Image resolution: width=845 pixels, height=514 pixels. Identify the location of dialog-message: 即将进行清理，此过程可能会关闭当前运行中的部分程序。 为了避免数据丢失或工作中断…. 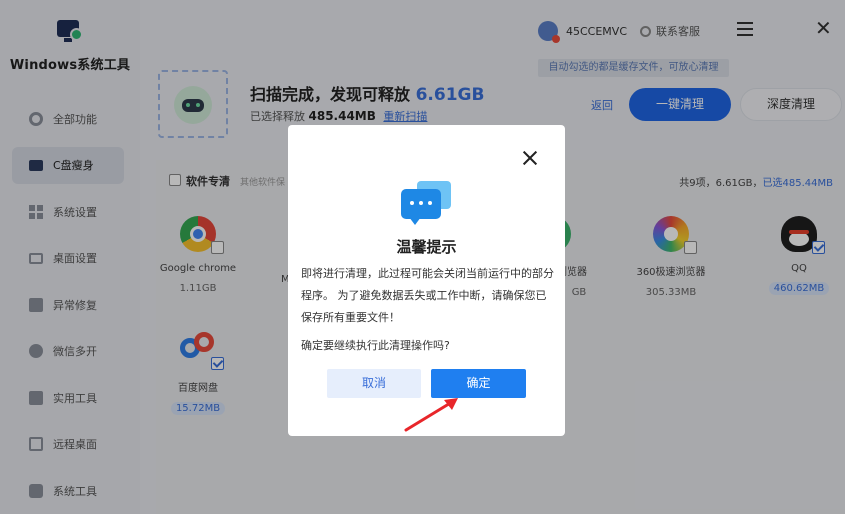
(427, 295).